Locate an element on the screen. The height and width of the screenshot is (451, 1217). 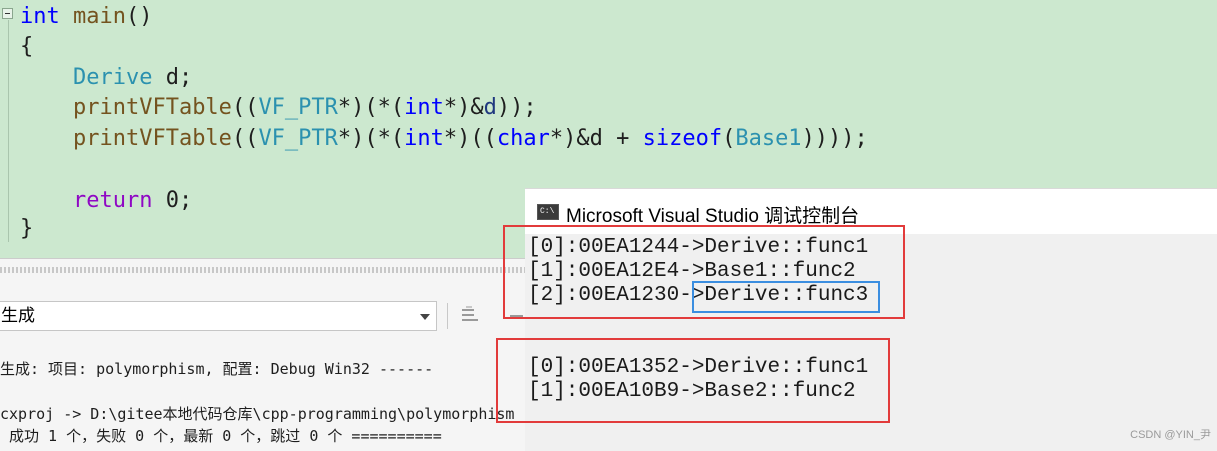
find-message-icon is located at coordinates (470, 313).